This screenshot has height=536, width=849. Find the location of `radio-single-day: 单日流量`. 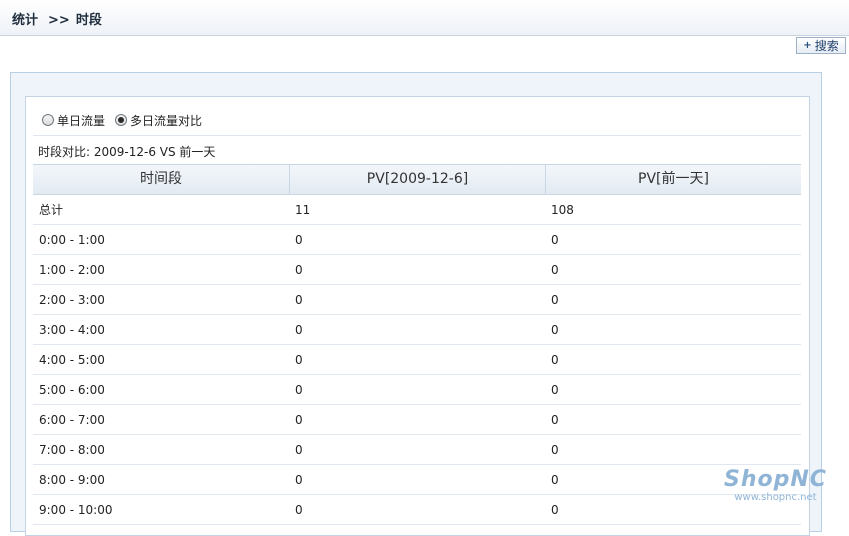

radio-single-day: 单日流量 is located at coordinates (73, 120).